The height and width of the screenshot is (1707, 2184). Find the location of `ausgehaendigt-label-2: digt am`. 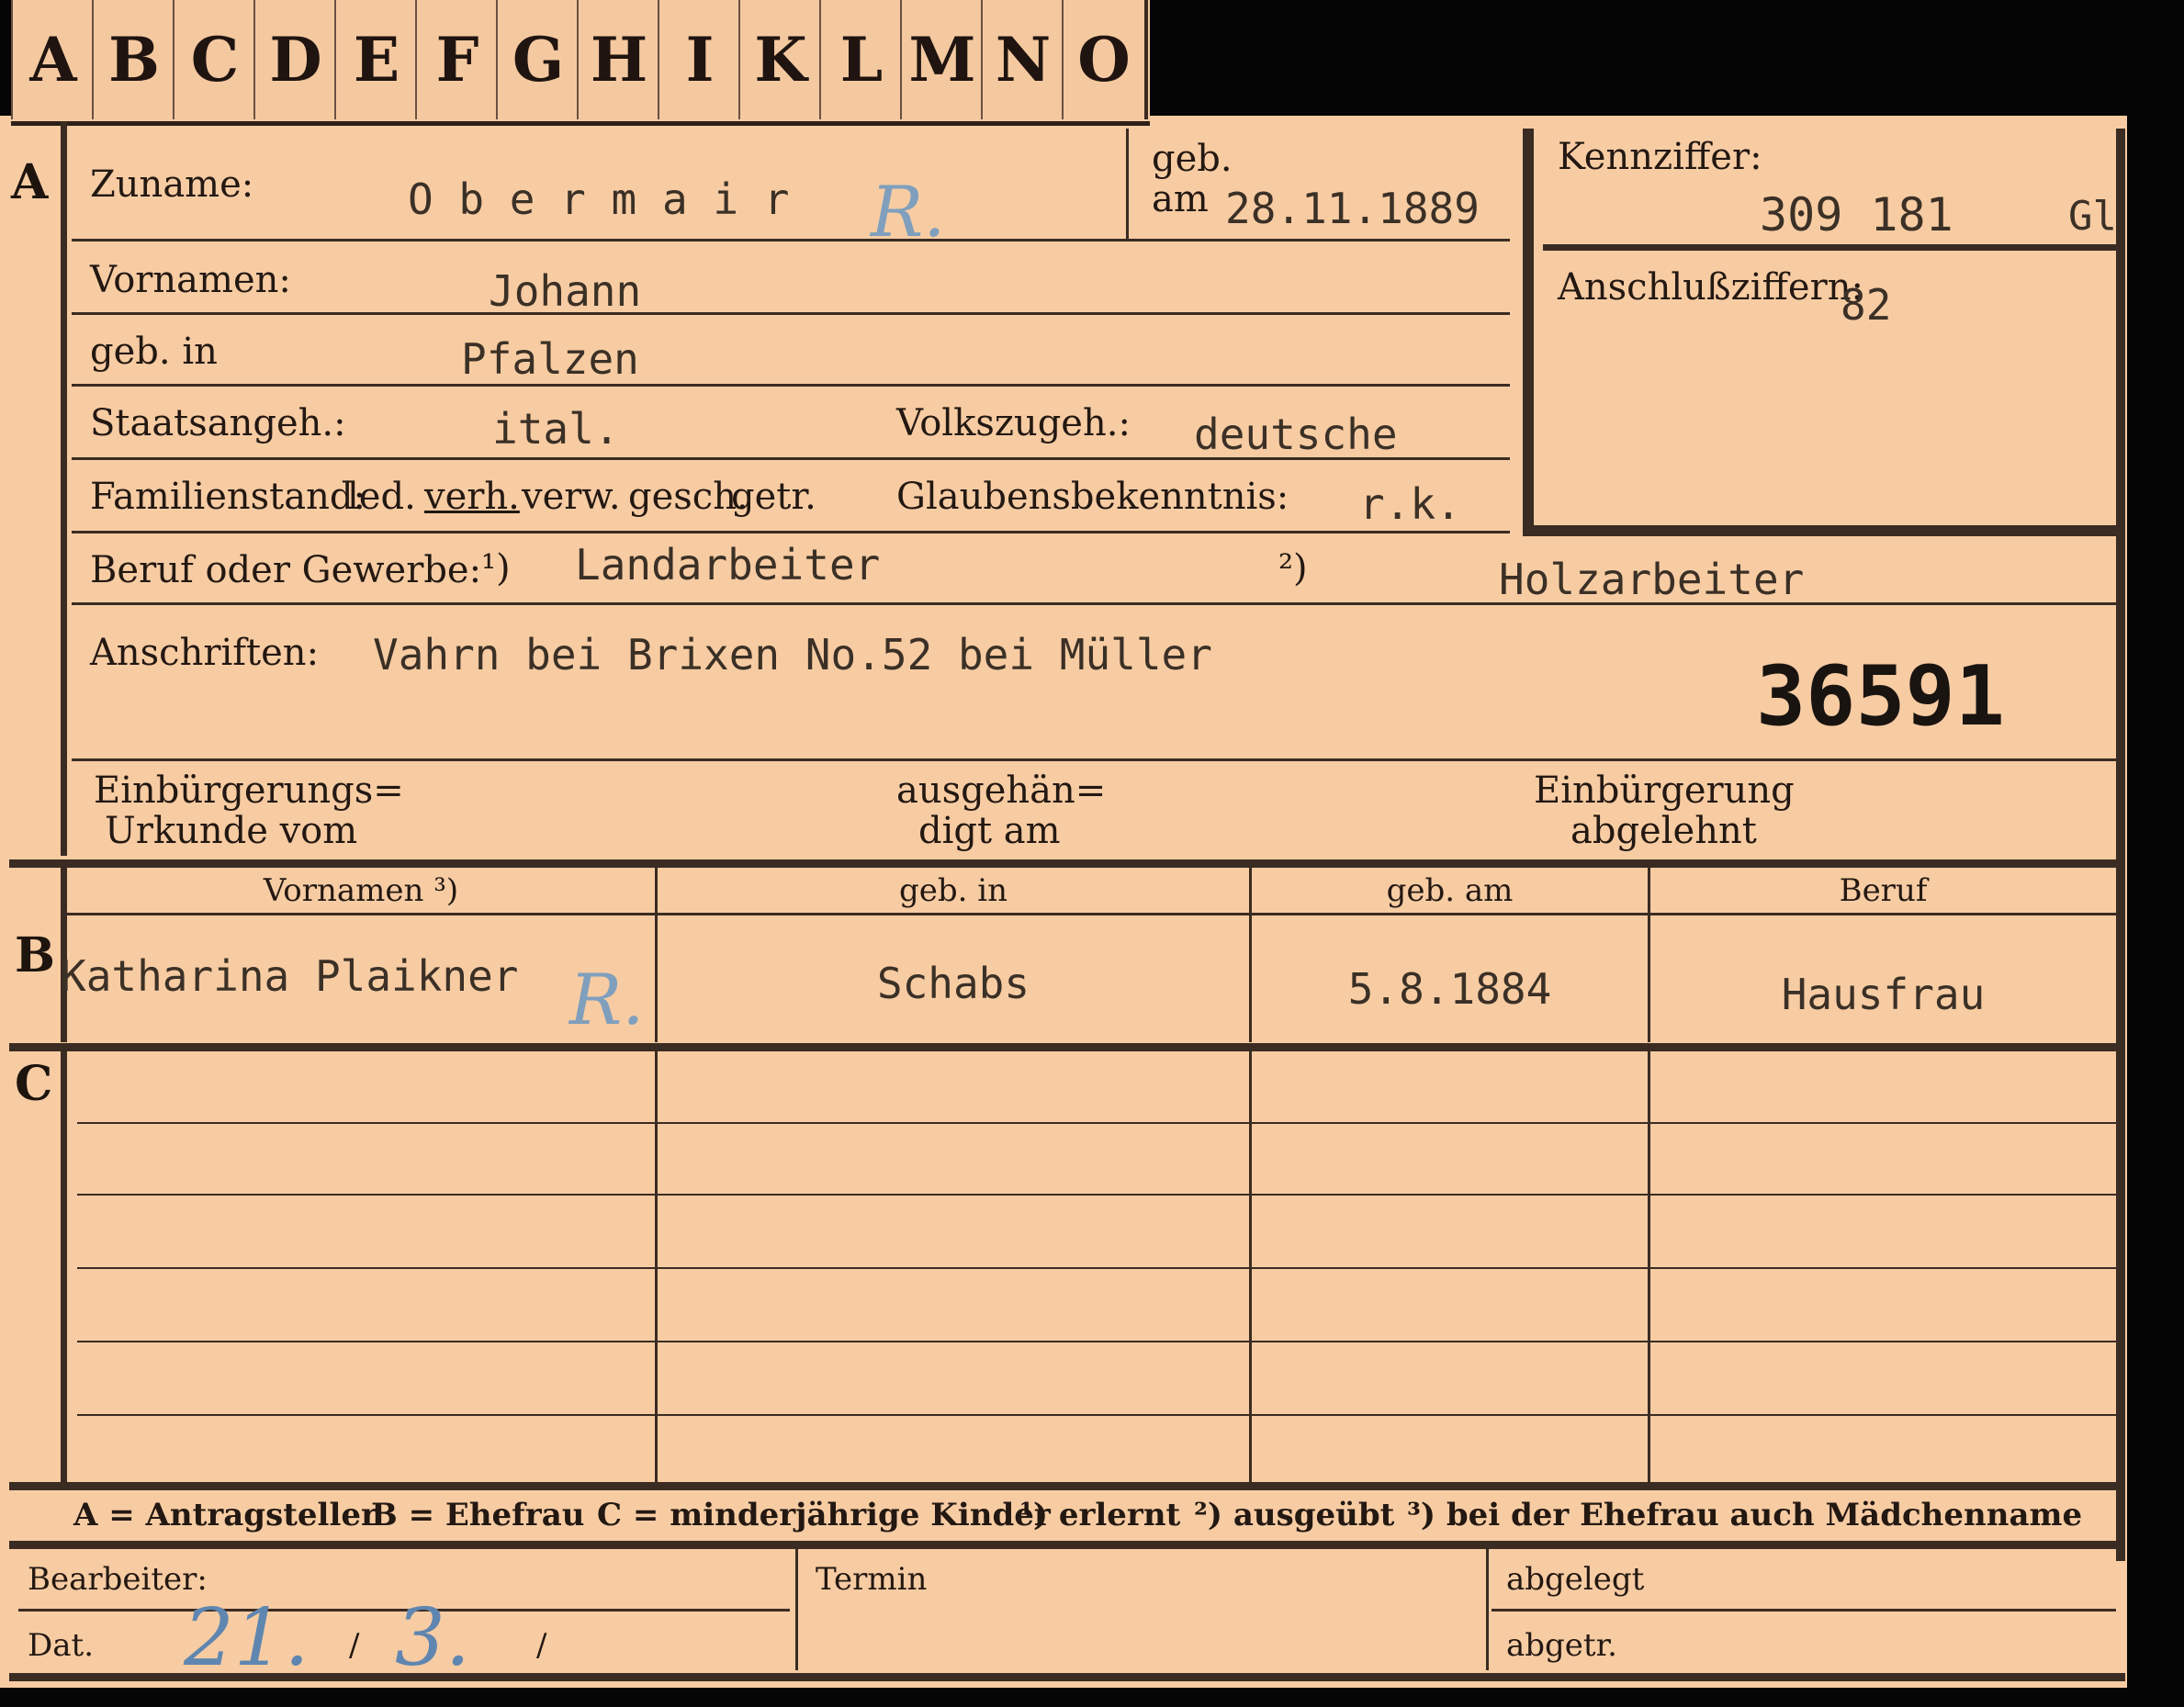

ausgehaendigt-label-2: digt am is located at coordinates (989, 831).